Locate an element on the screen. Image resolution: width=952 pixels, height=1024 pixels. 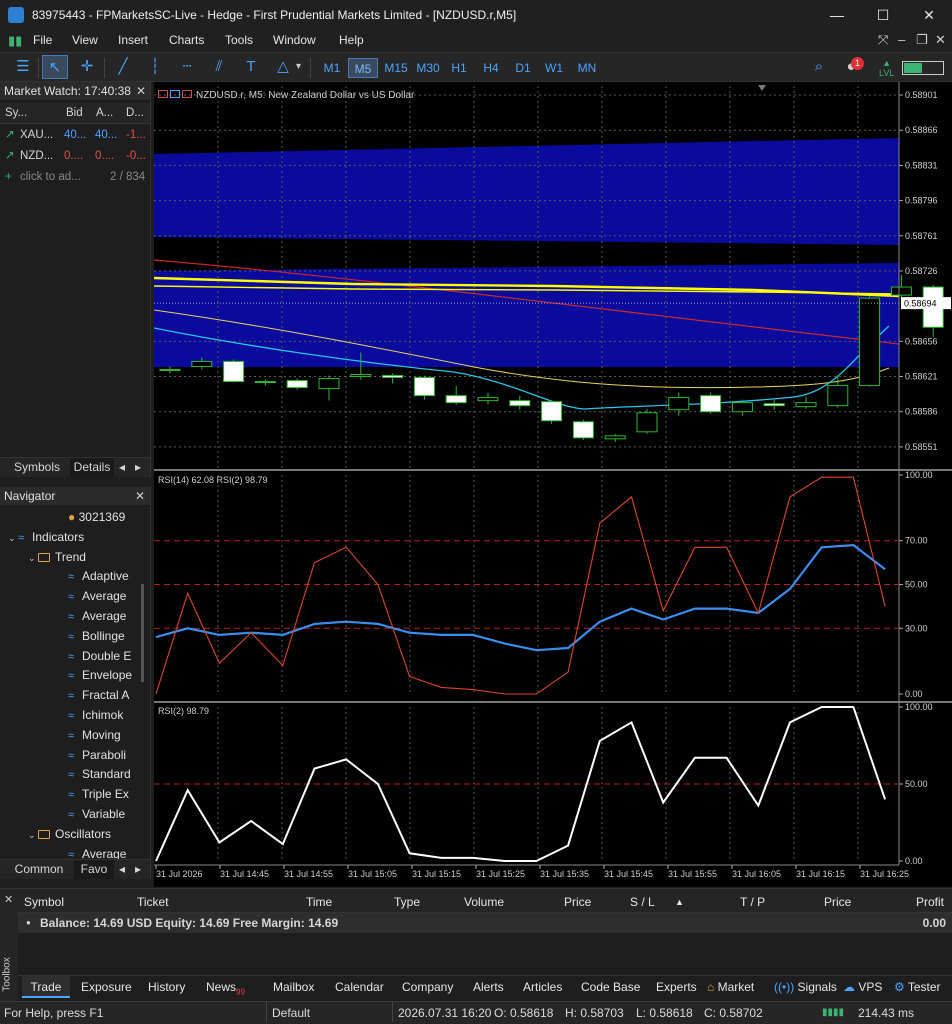
search-icon: ⌕ is located at coordinates (819, 67).